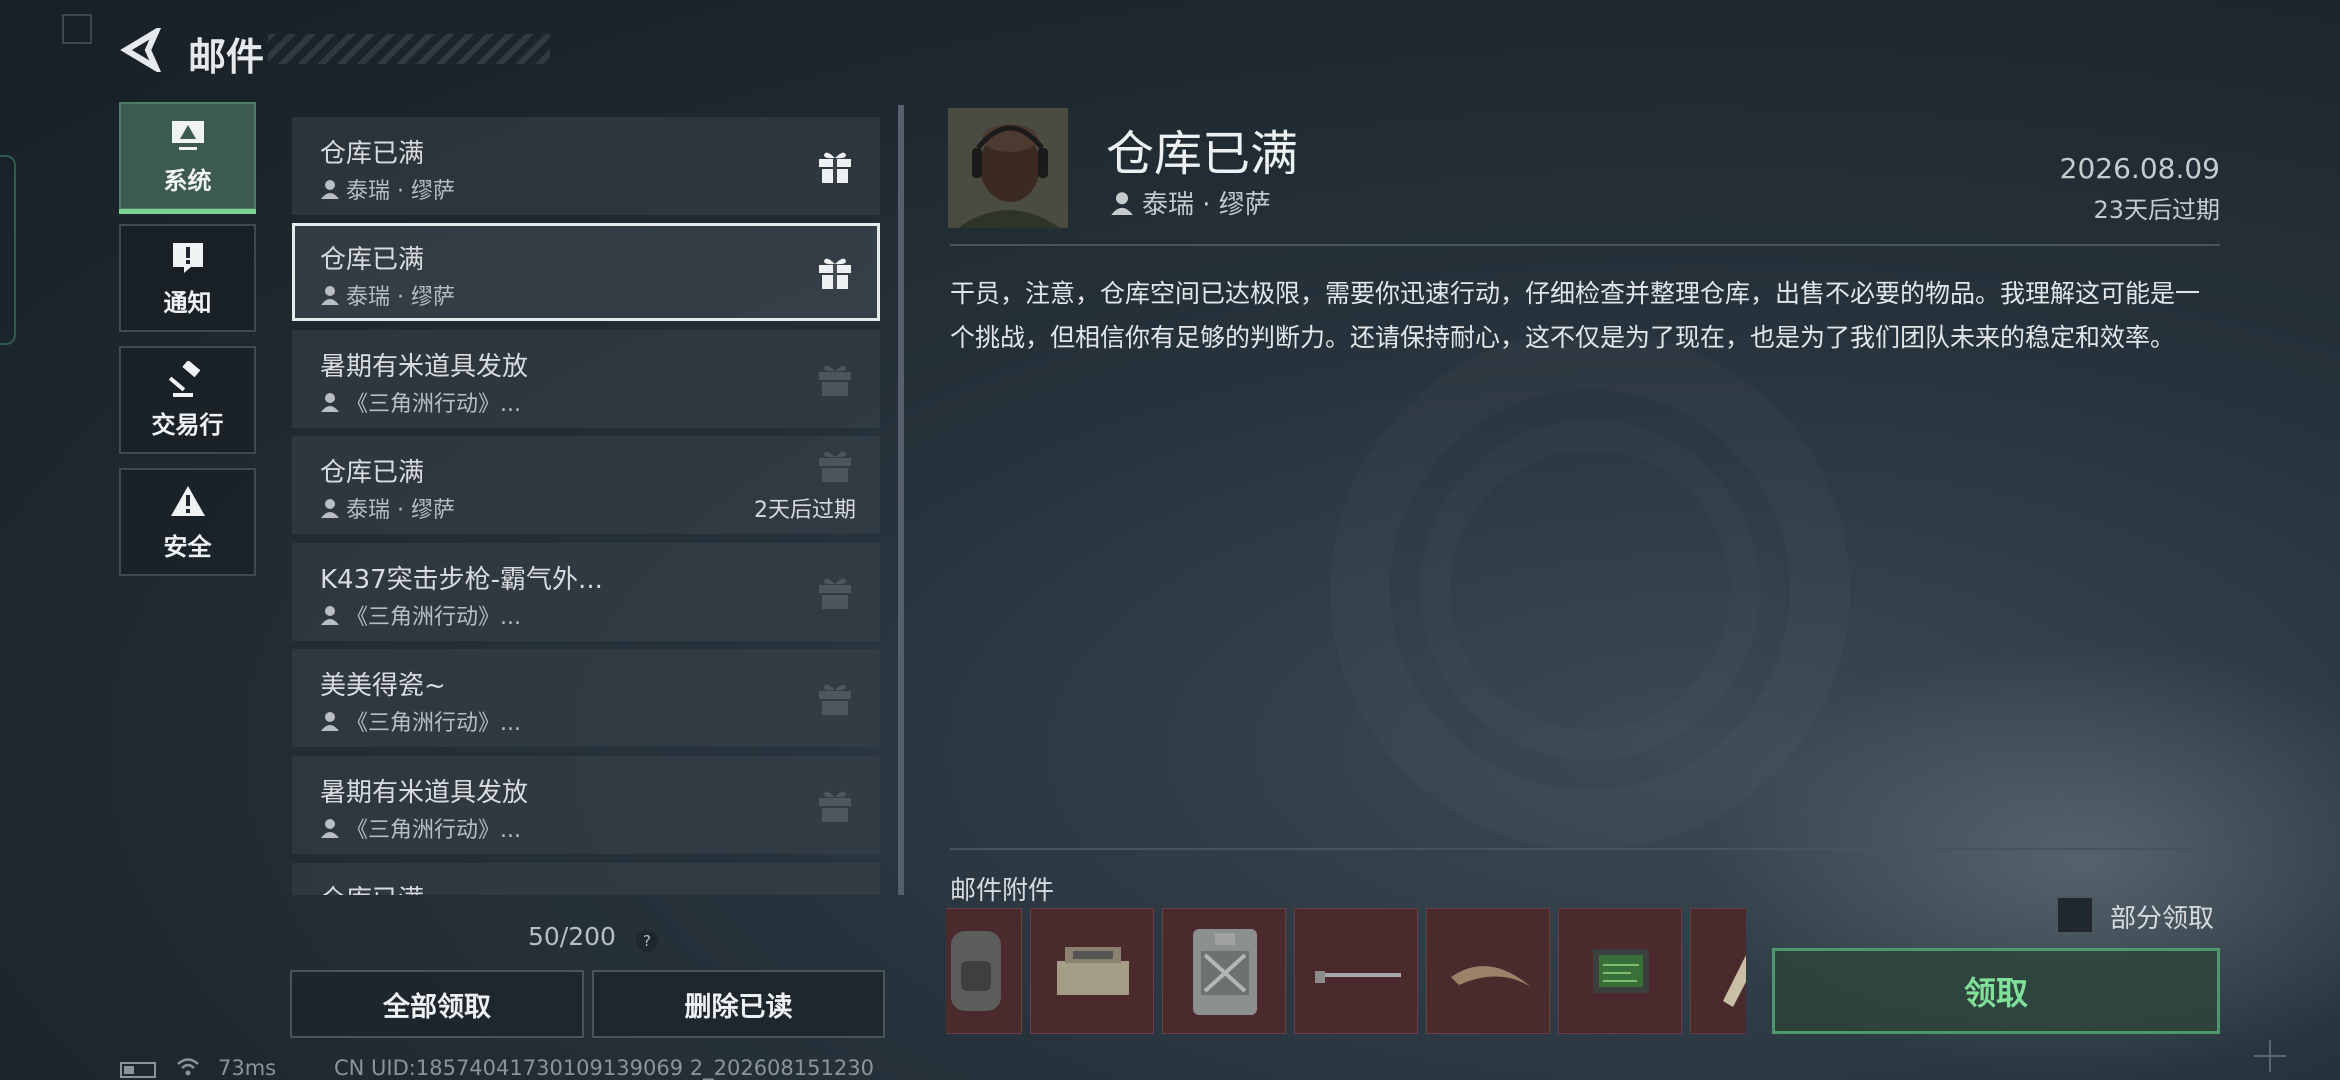 This screenshot has height=1080, width=2340. I want to click on delete-read-button: 删除已读, so click(738, 1004).